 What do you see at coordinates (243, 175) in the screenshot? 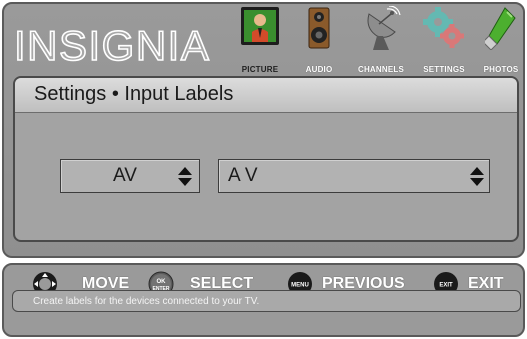
I see `input-label-value: A V` at bounding box center [243, 175].